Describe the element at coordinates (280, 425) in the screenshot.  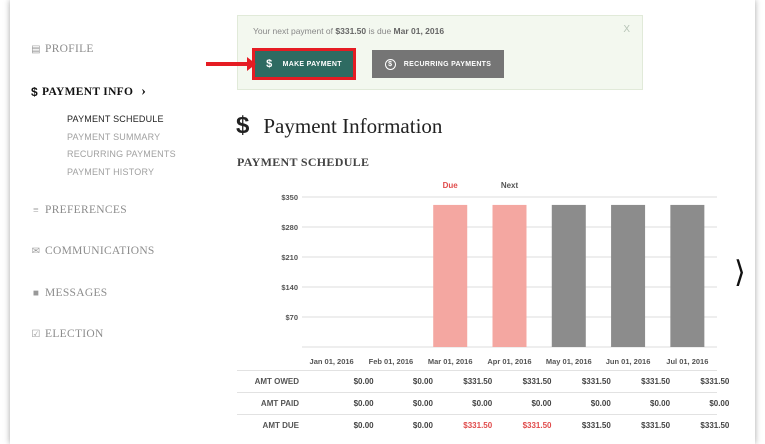
I see `row-label: AMT DUE` at that location.